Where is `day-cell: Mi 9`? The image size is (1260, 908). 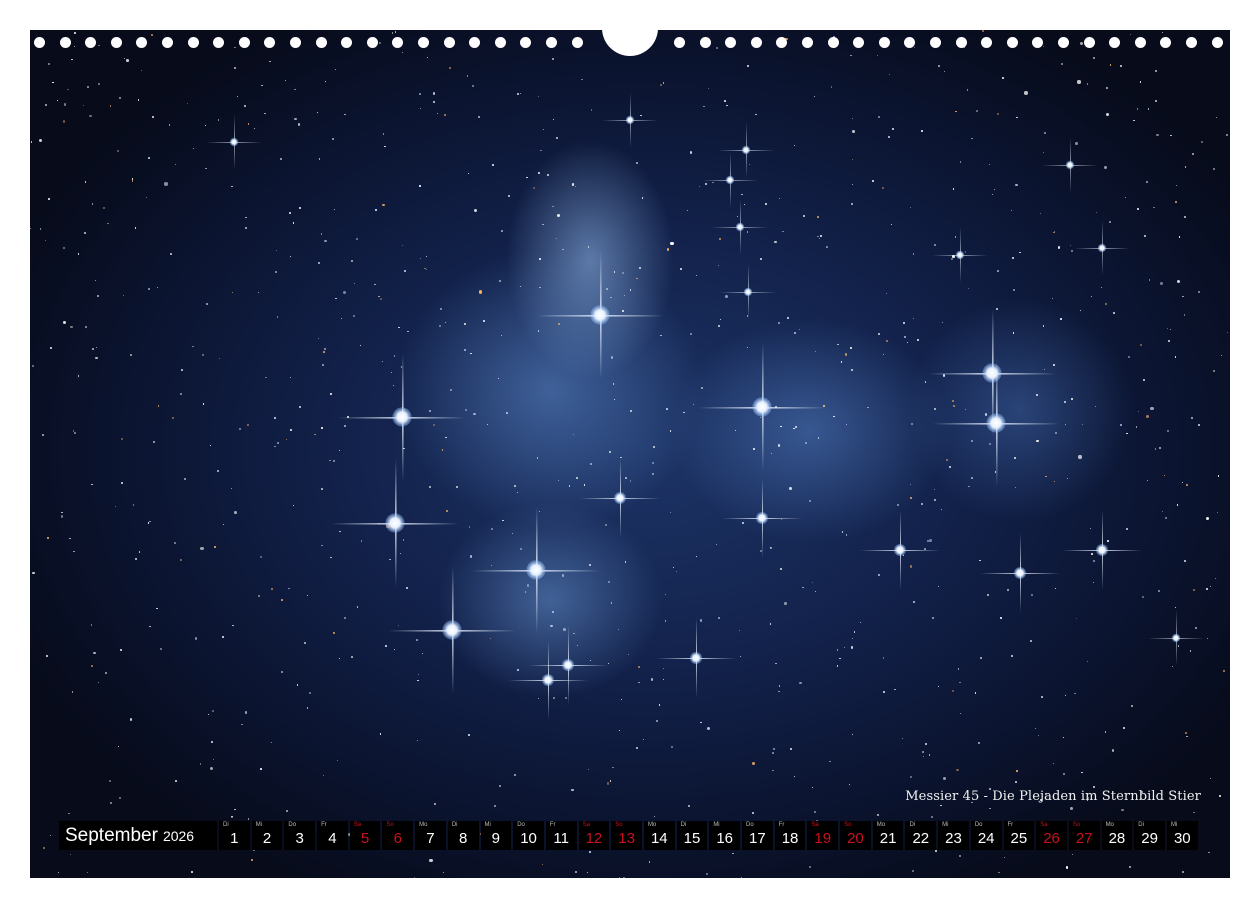 day-cell: Mi 9 is located at coordinates (496, 835).